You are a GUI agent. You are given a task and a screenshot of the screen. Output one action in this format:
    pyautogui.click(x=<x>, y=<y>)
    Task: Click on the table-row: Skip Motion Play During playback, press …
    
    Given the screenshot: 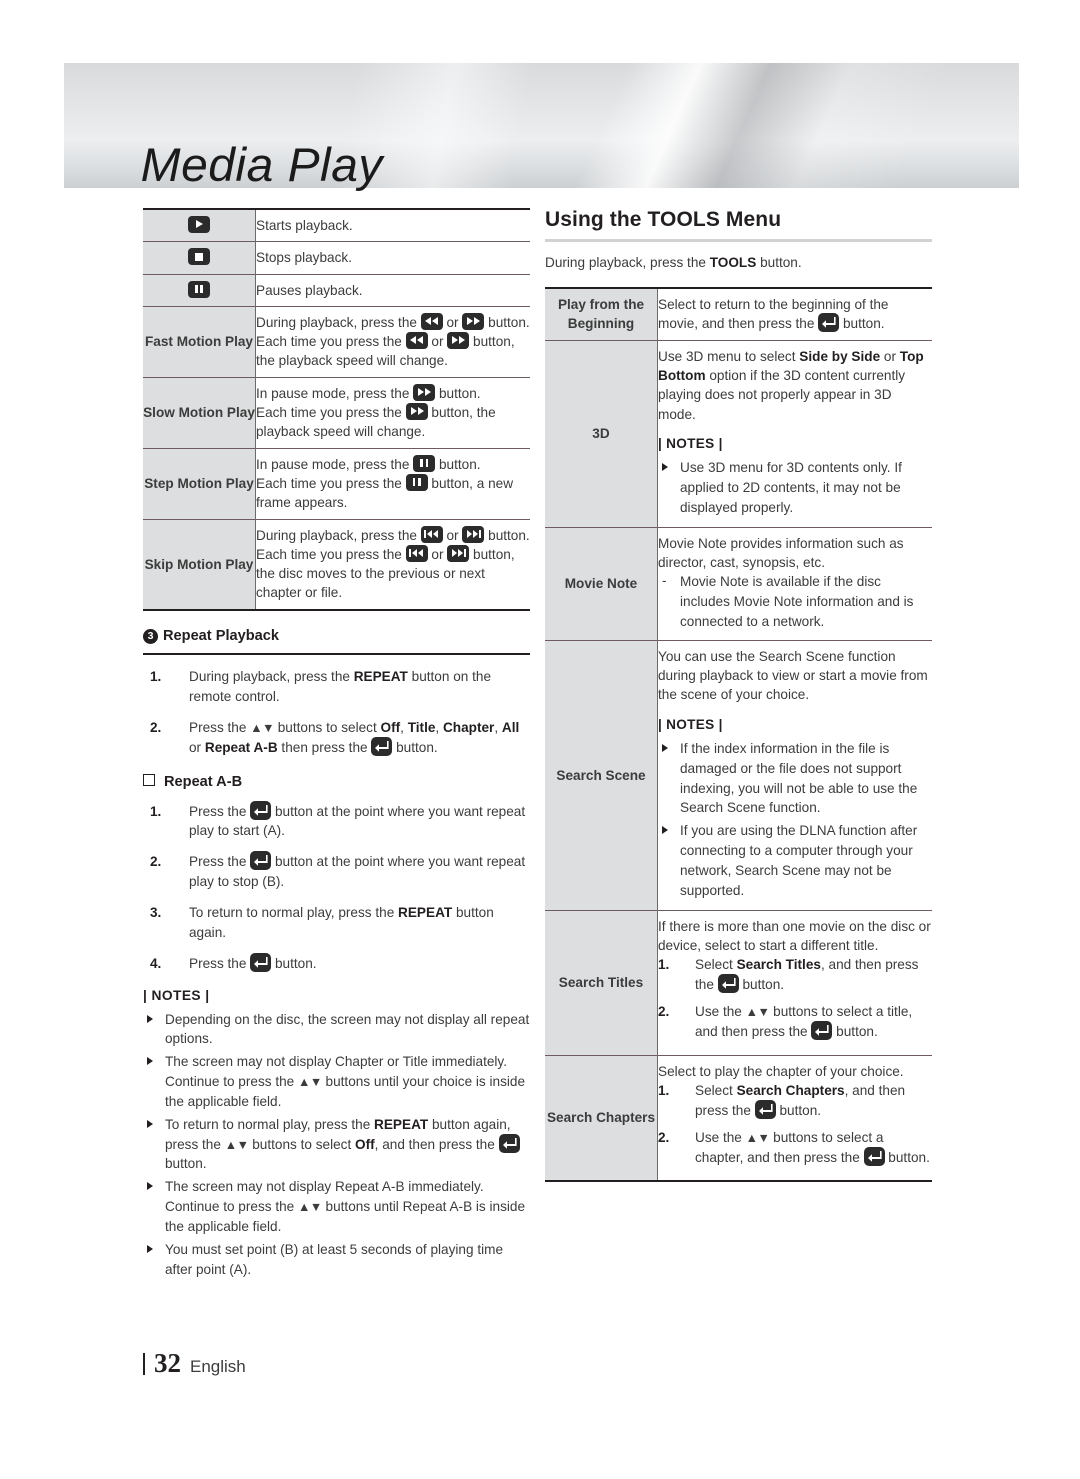 What is the action you would take?
    pyautogui.click(x=336, y=564)
    